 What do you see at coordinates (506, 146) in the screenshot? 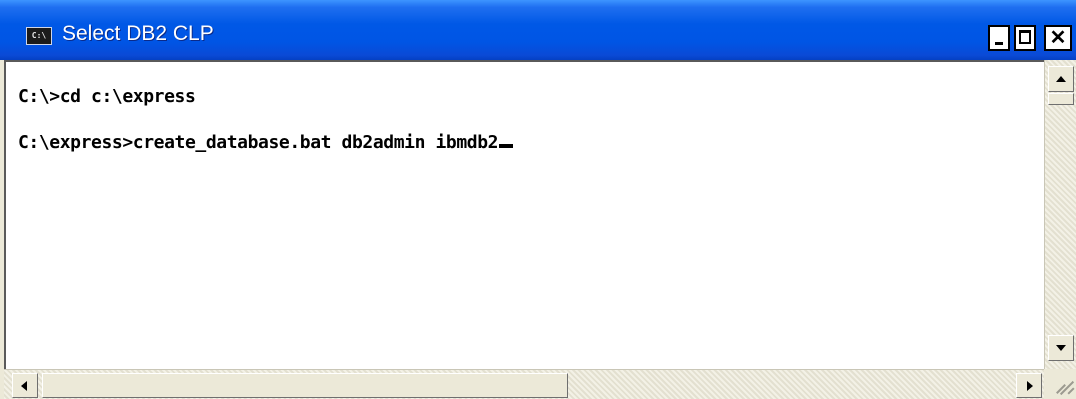
I see `underscore-cursor` at bounding box center [506, 146].